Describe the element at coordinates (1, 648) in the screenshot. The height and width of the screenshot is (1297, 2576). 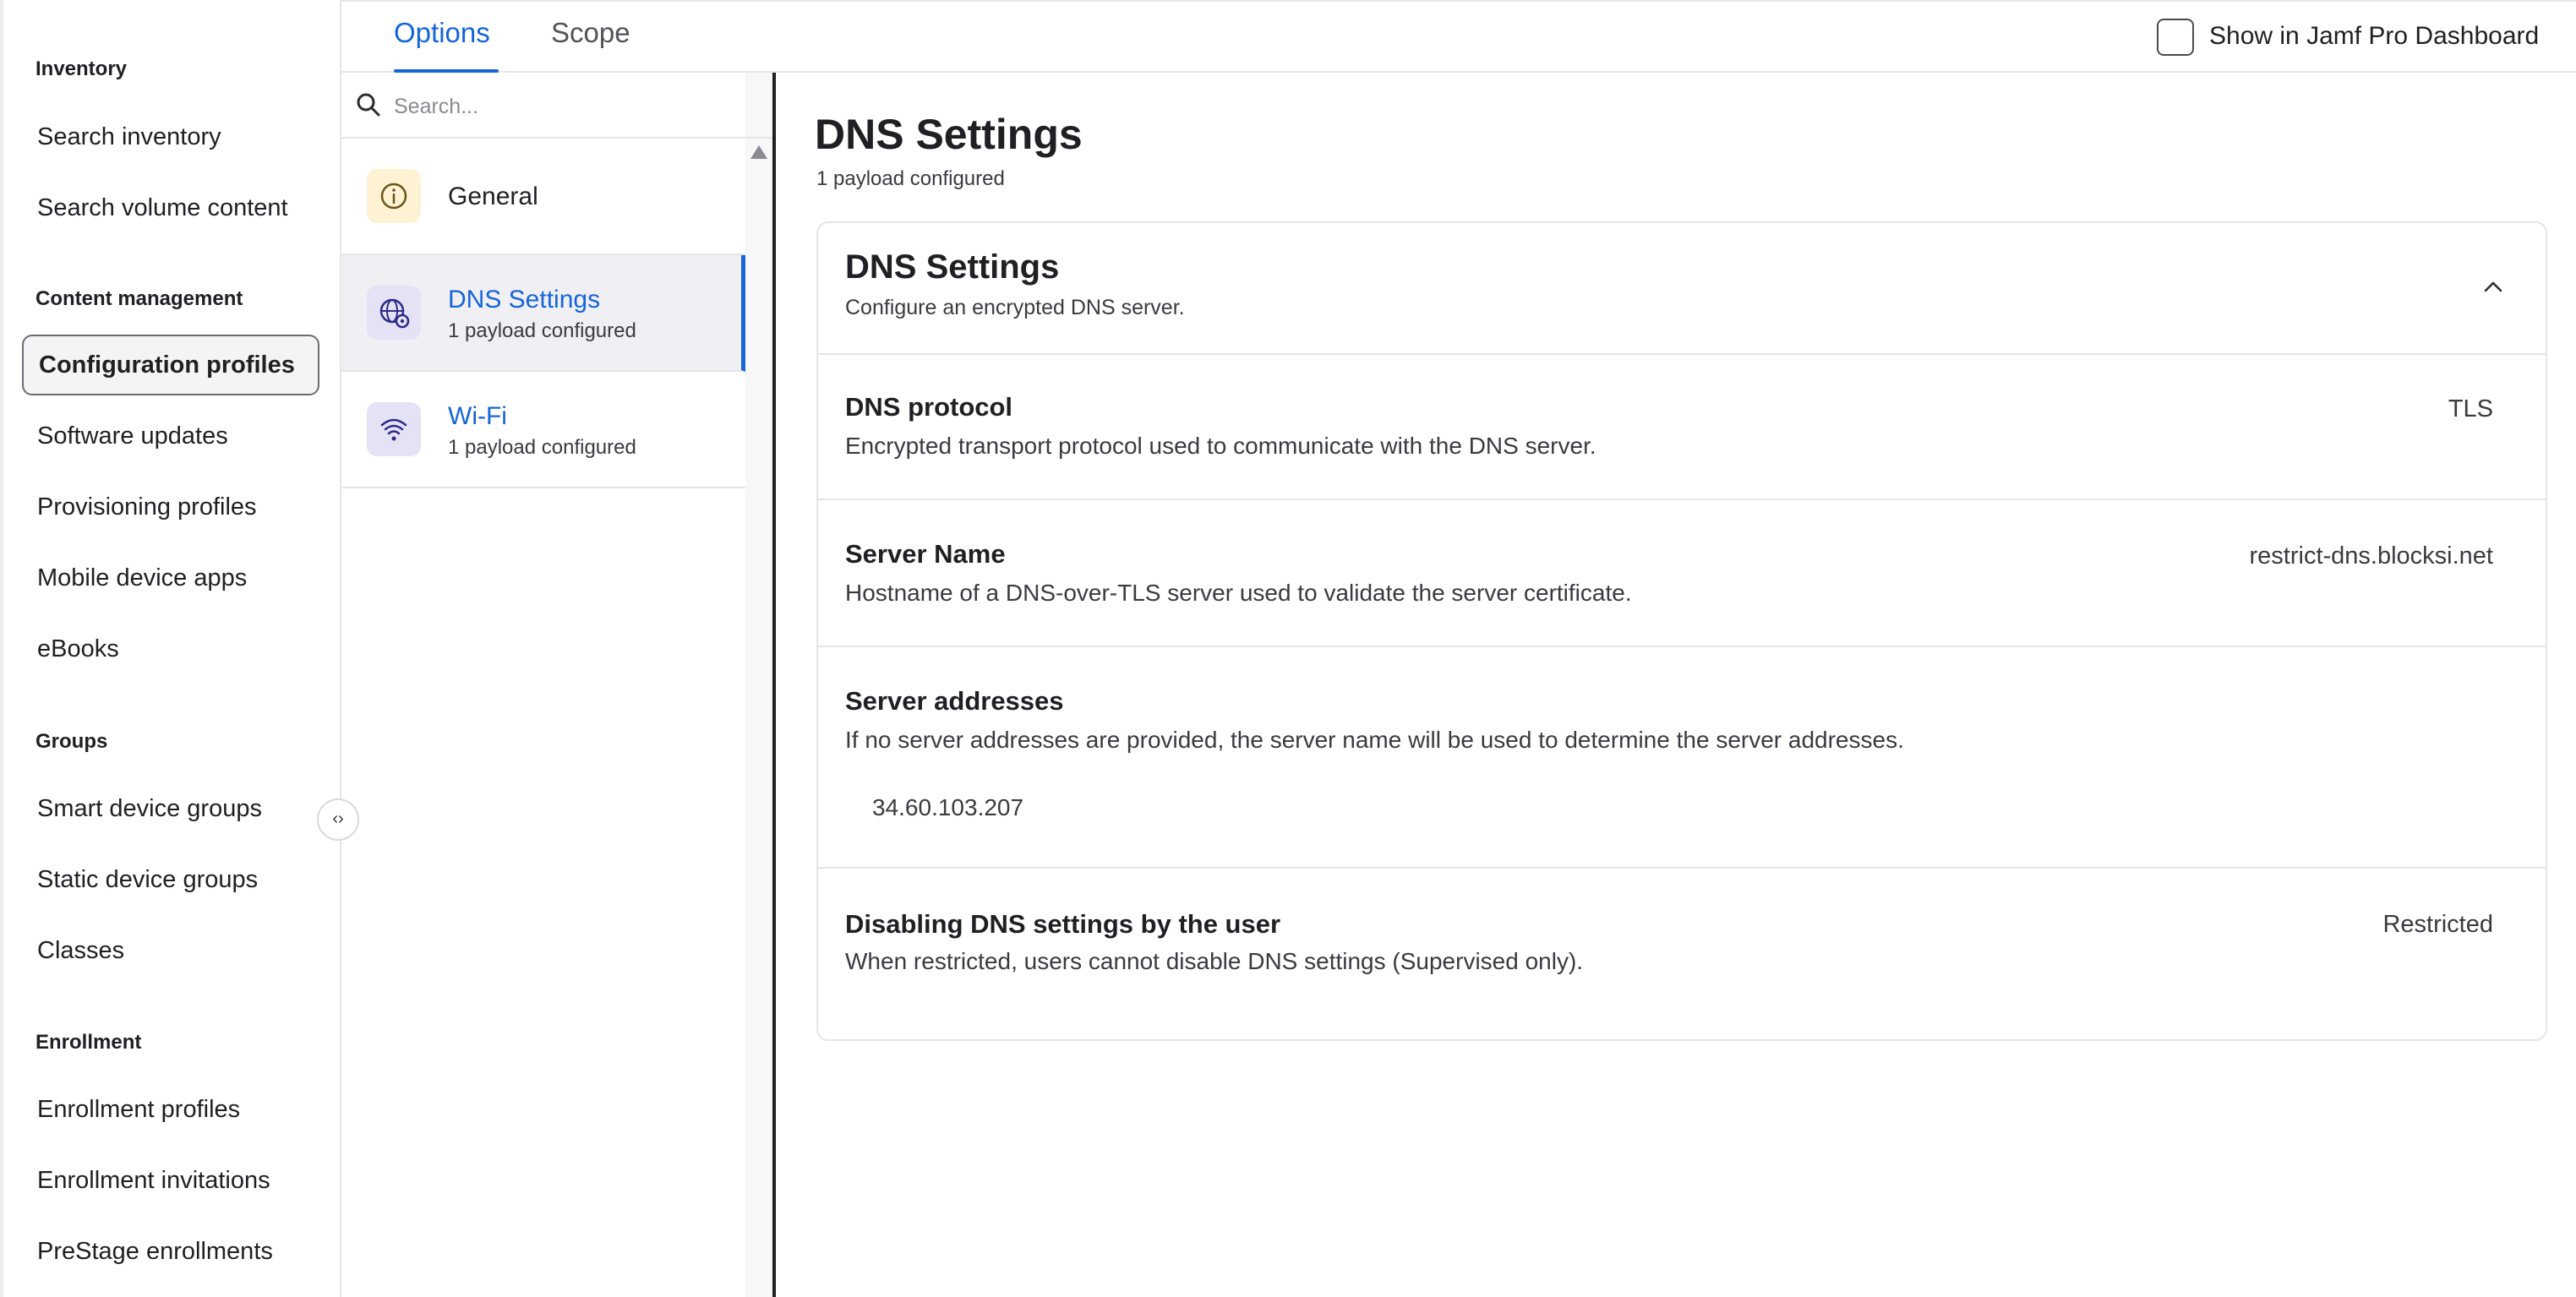
I see `window-edge` at that location.